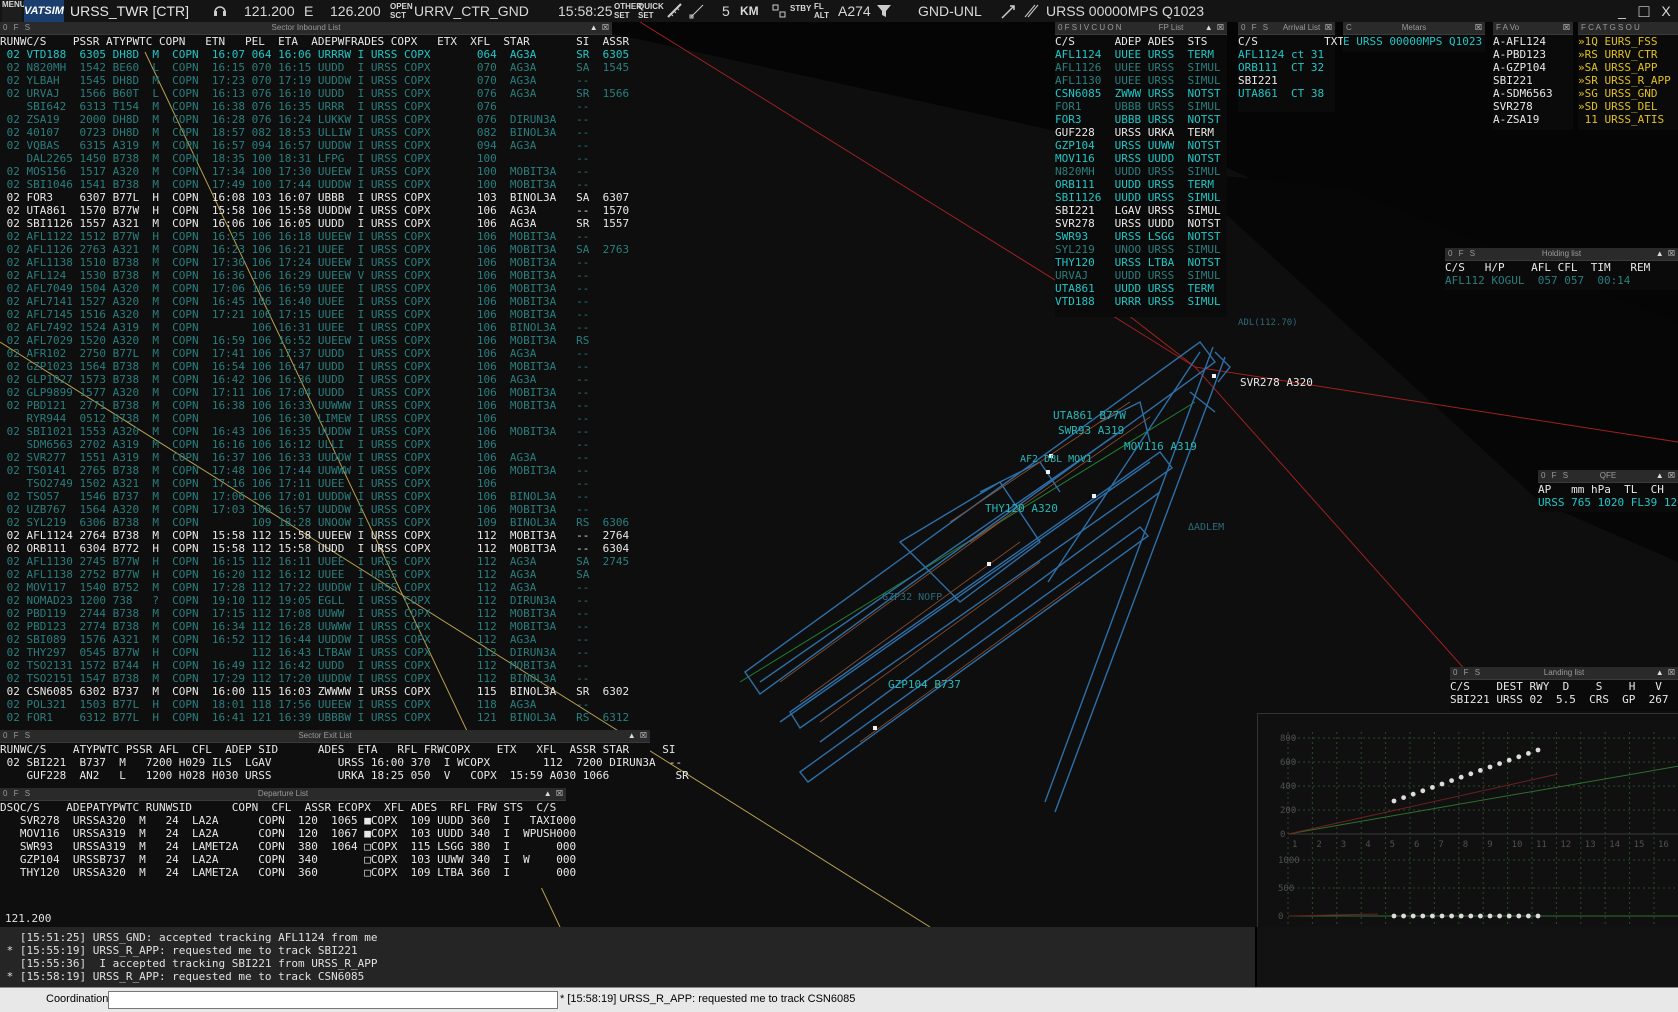 This screenshot has height=1012, width=1678. What do you see at coordinates (1141, 119) in the screenshot?
I see `fp-row: FOR3 UBBB URSS NOTST` at bounding box center [1141, 119].